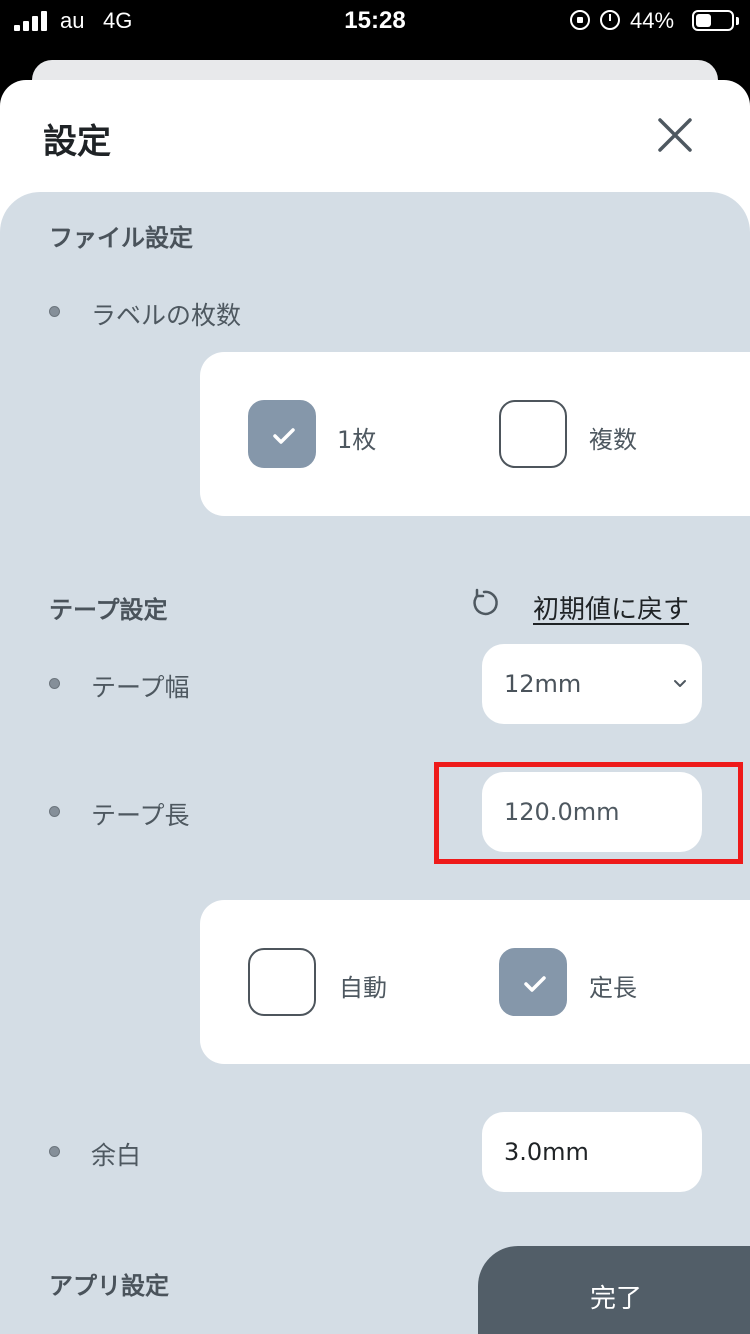 This screenshot has width=750, height=1334. What do you see at coordinates (109, 1286) in the screenshot?
I see `app-settings-title: アプリ設定` at bounding box center [109, 1286].